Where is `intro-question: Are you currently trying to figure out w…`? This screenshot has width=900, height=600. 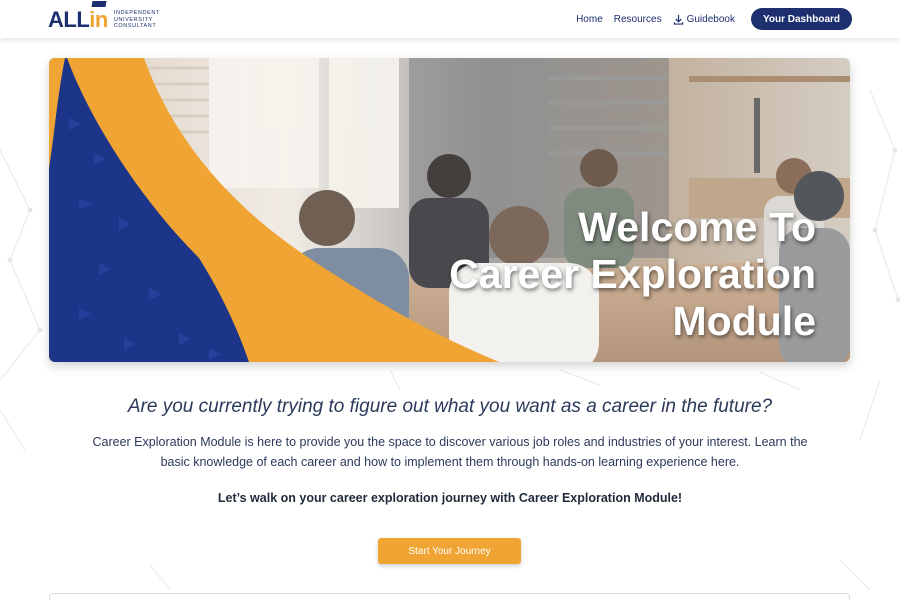 intro-question: Are you currently trying to figure out w… is located at coordinates (450, 406).